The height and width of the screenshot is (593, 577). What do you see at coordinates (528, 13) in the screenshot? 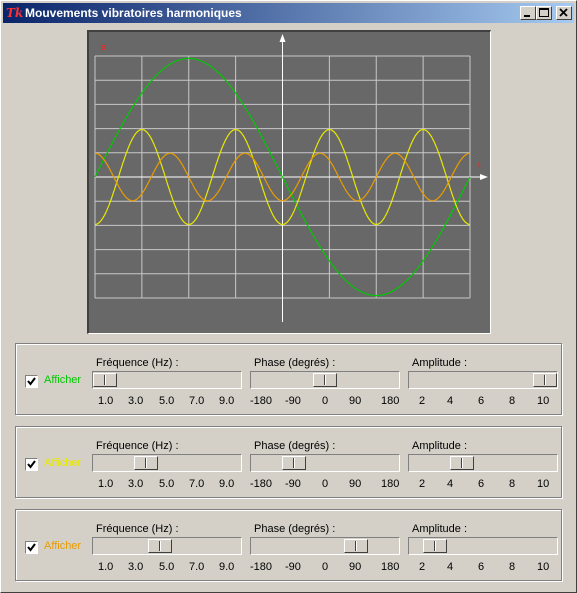
I see `minimize-button` at bounding box center [528, 13].